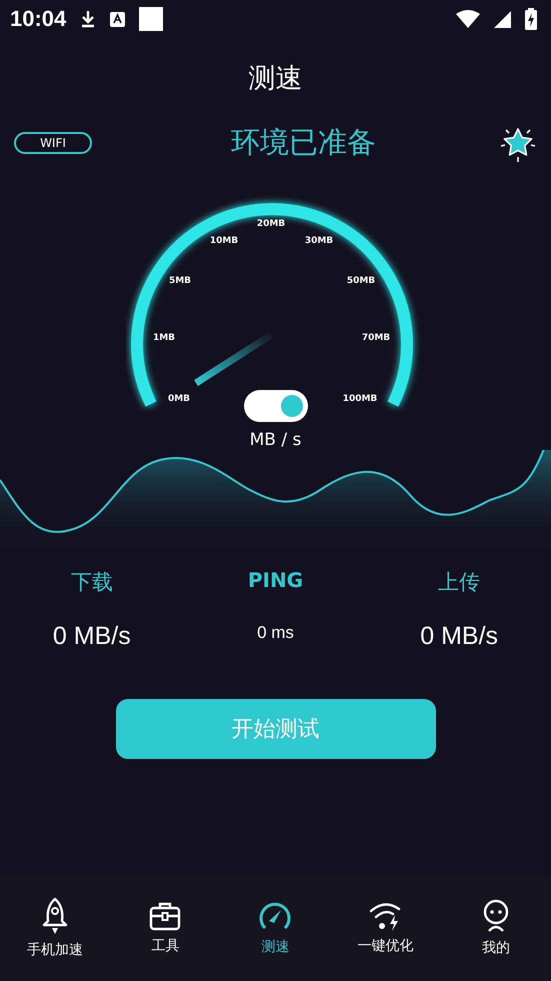  Describe the element at coordinates (468, 19) in the screenshot. I see `wifi-signal-icon` at that location.